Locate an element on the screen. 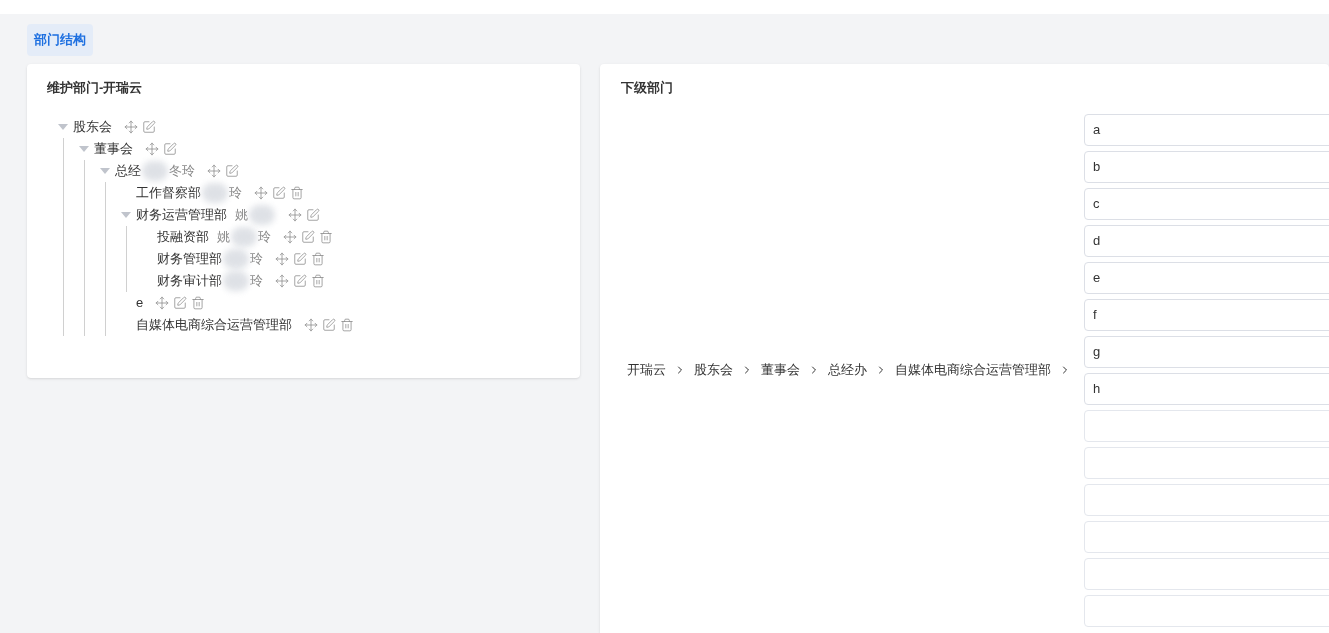 This screenshot has height=633, width=1329. department-name: e is located at coordinates (140, 302).